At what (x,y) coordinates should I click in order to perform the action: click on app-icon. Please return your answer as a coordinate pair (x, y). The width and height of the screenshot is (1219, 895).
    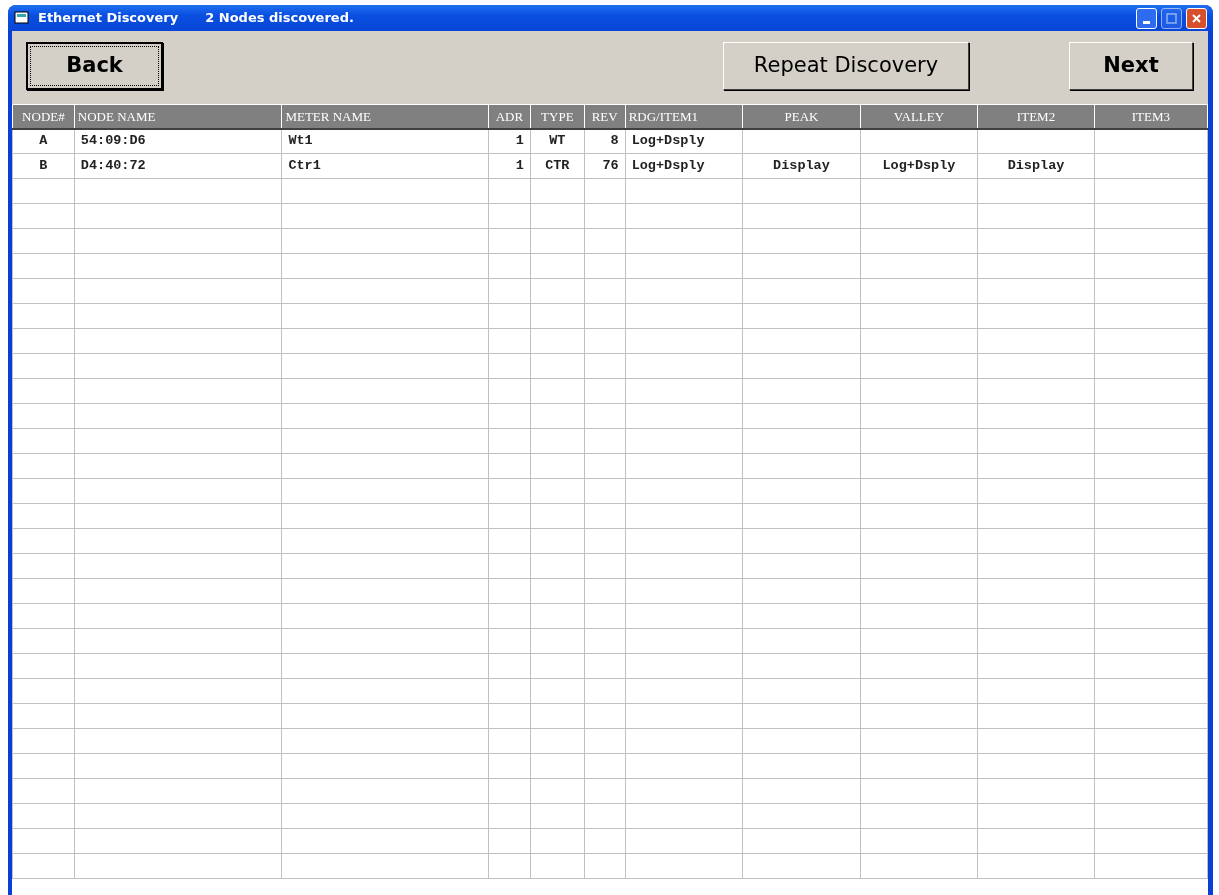
    Looking at the image, I should click on (22, 18).